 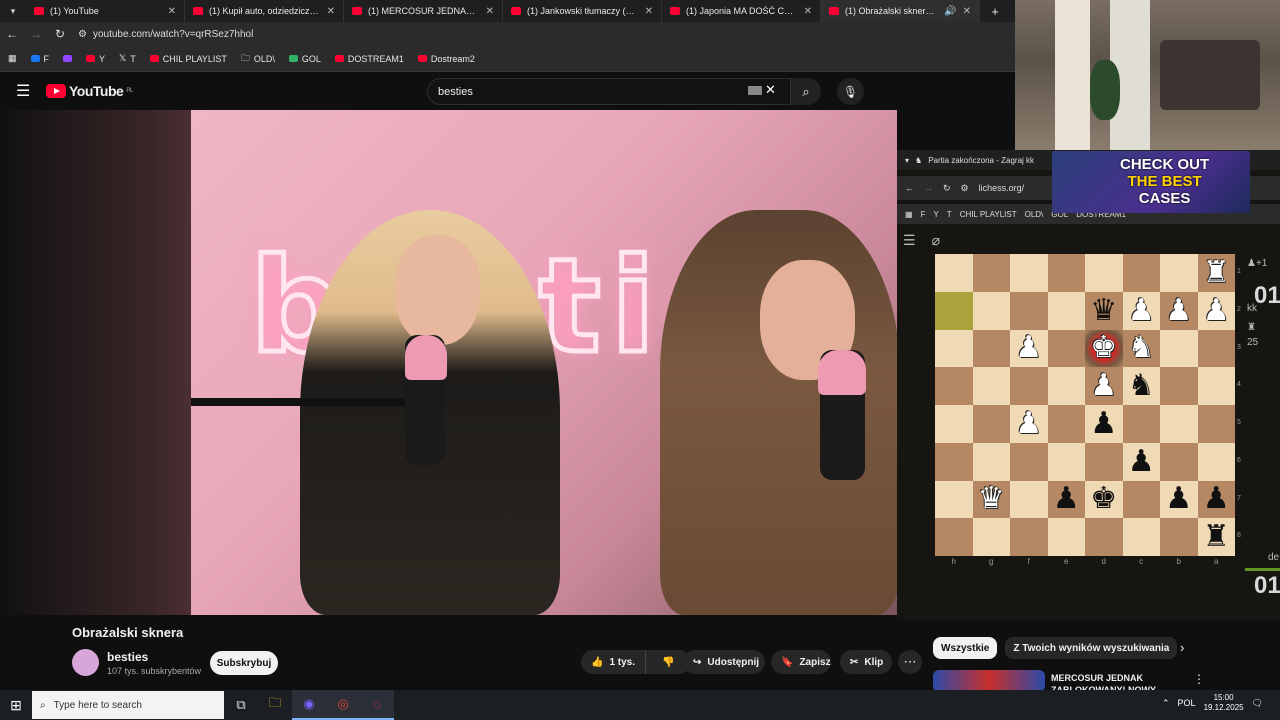 I want to click on board-square-e5, so click(x=1066, y=424).